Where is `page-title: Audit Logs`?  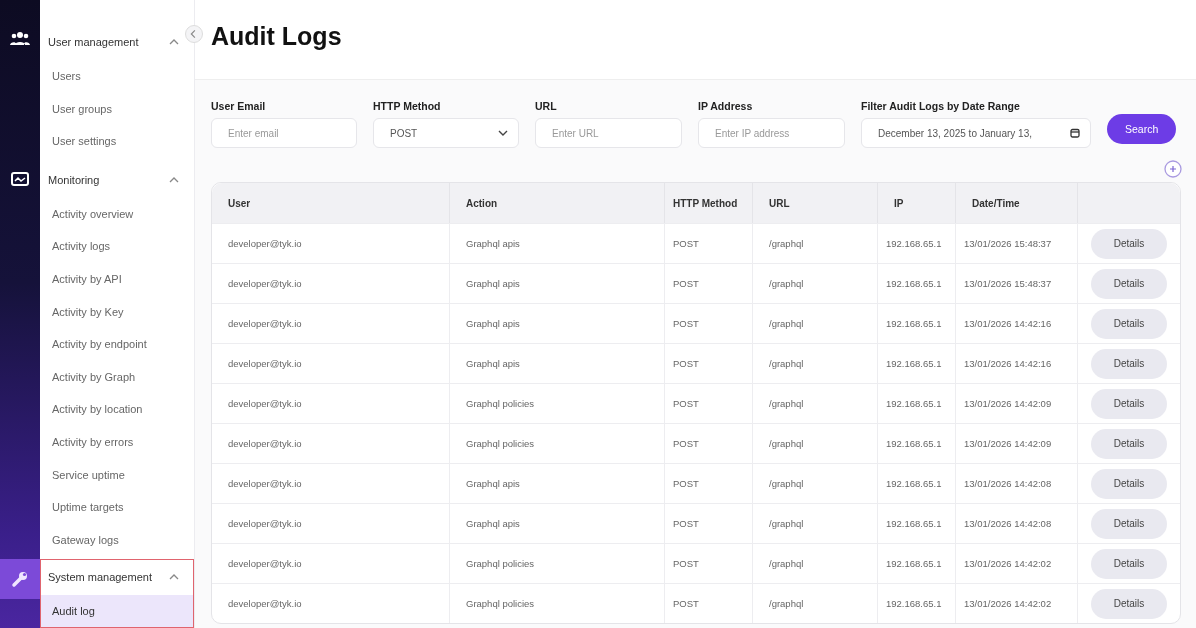 page-title: Audit Logs is located at coordinates (276, 36).